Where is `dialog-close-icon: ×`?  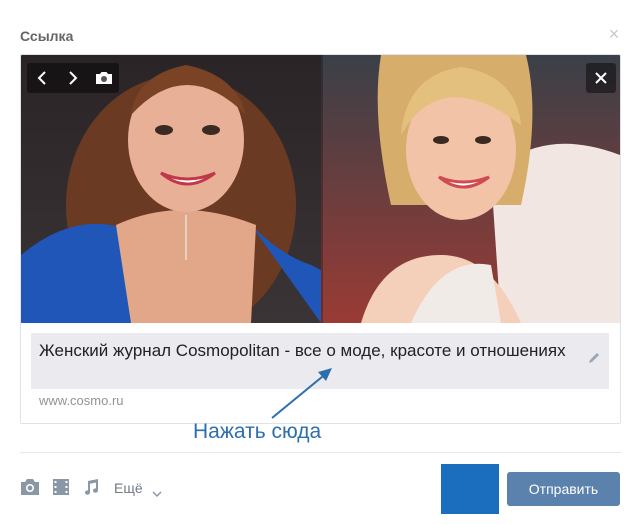
dialog-close-icon: × is located at coordinates (614, 34).